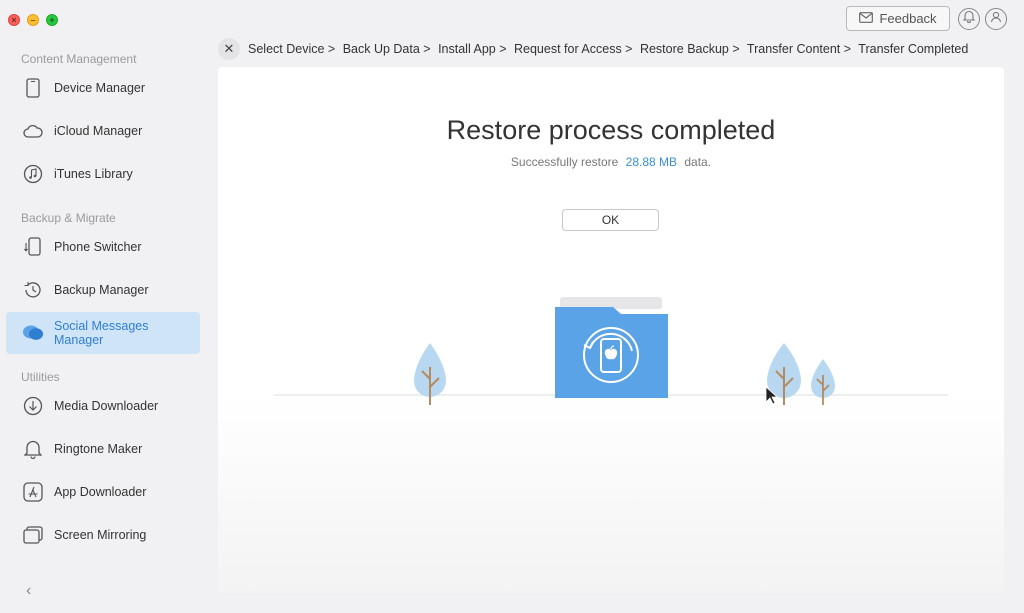  Describe the element at coordinates (40, 377) in the screenshot. I see `section-title-utilities: Utilities` at that location.